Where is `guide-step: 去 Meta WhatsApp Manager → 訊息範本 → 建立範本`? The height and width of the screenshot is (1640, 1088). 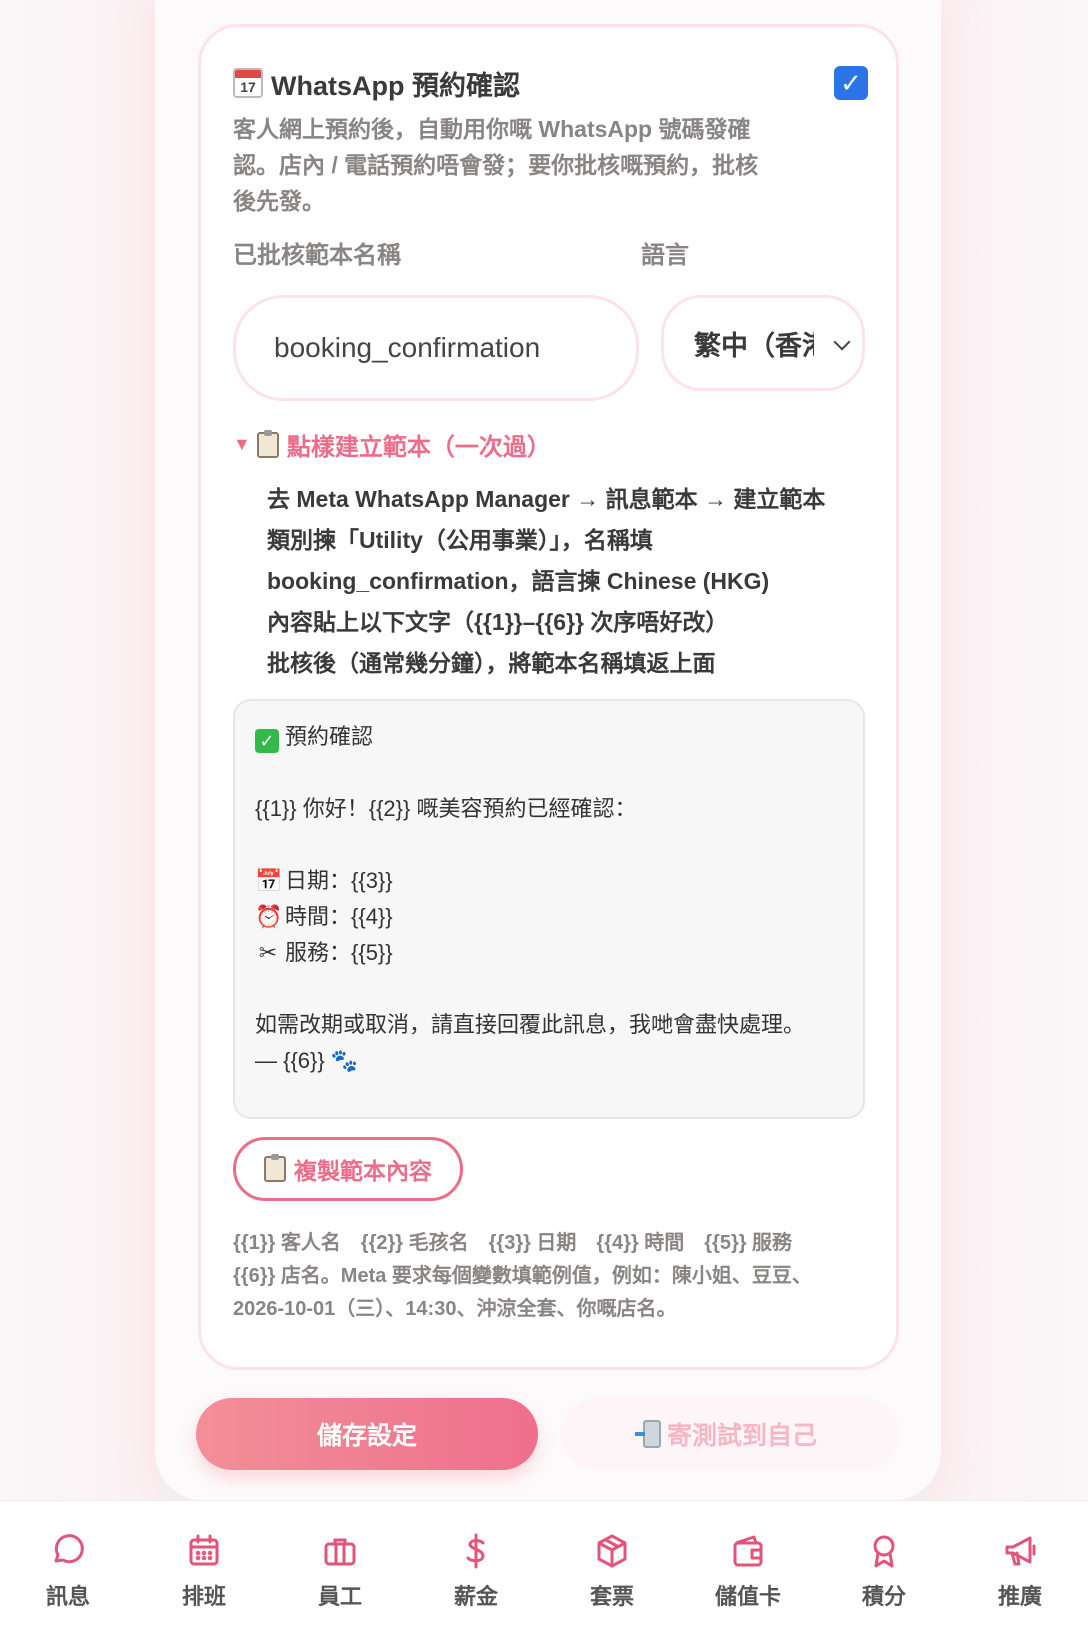
guide-step: 去 Meta WhatsApp Manager → 訊息範本 → 建立範本 is located at coordinates (546, 499).